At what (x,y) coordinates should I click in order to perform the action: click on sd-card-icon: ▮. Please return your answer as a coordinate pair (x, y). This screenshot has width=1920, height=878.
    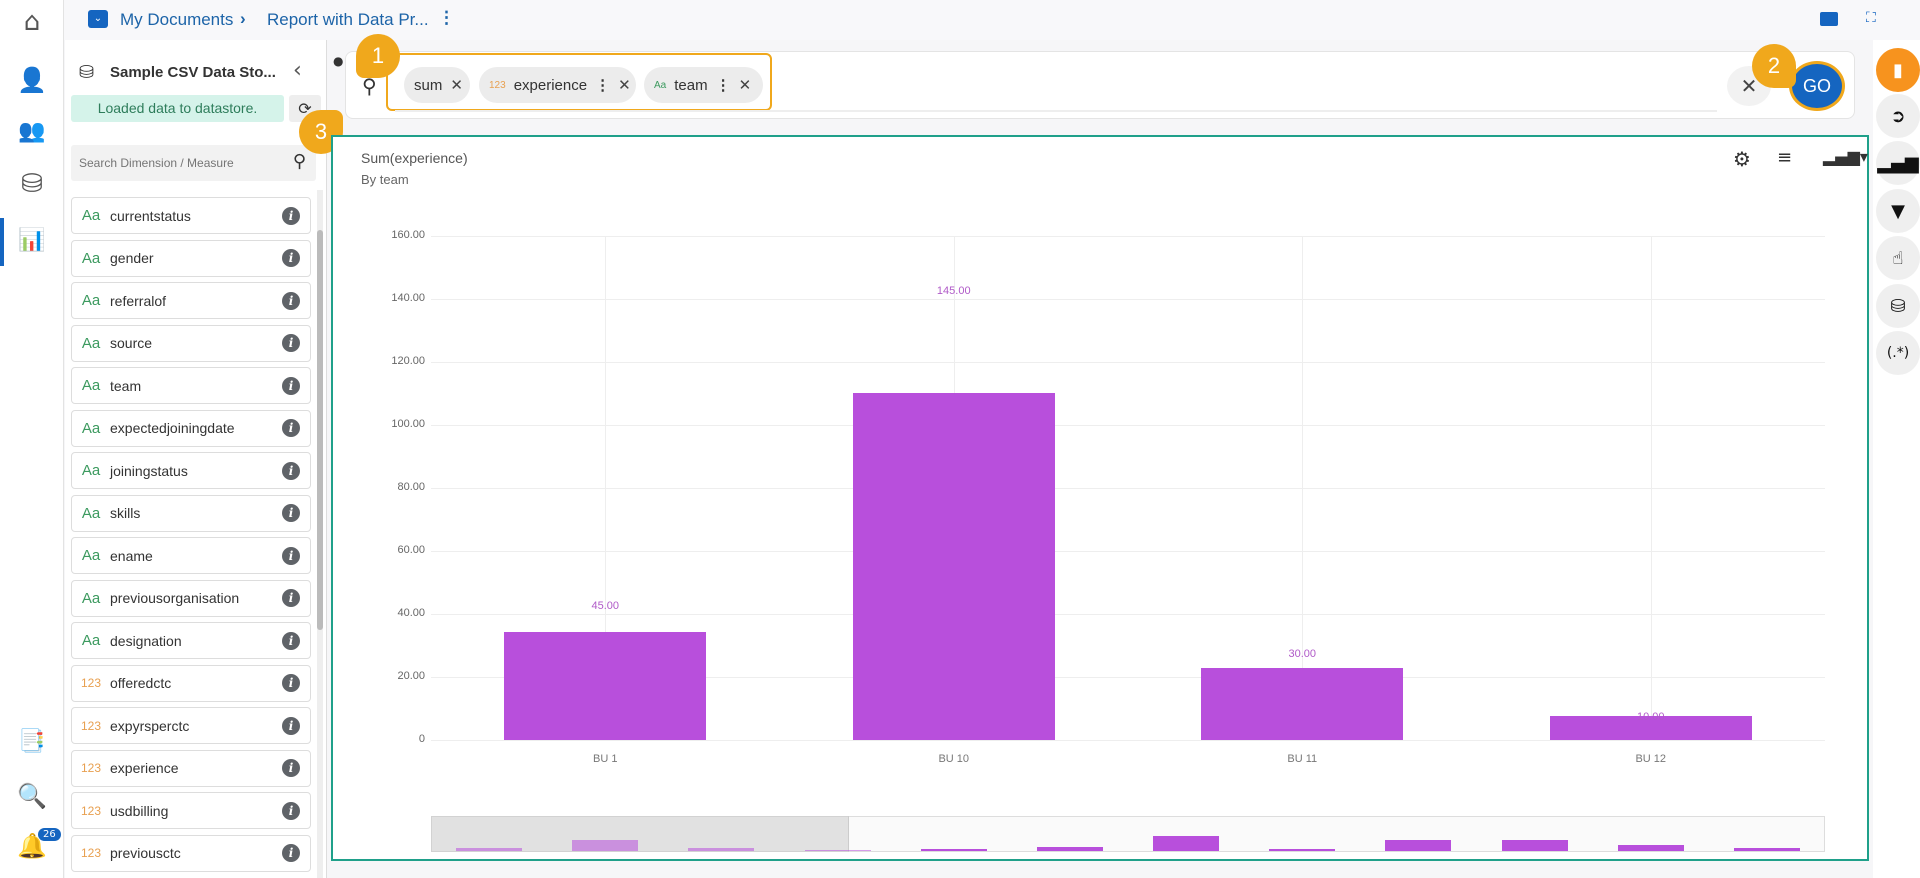
    Looking at the image, I should click on (1898, 70).